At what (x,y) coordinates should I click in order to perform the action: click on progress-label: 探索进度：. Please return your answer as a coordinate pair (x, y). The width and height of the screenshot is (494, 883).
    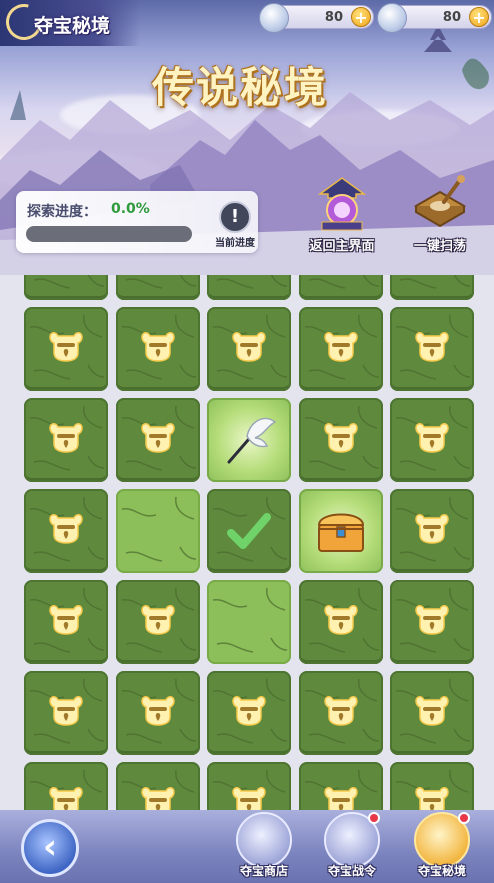
    Looking at the image, I should click on (62, 212).